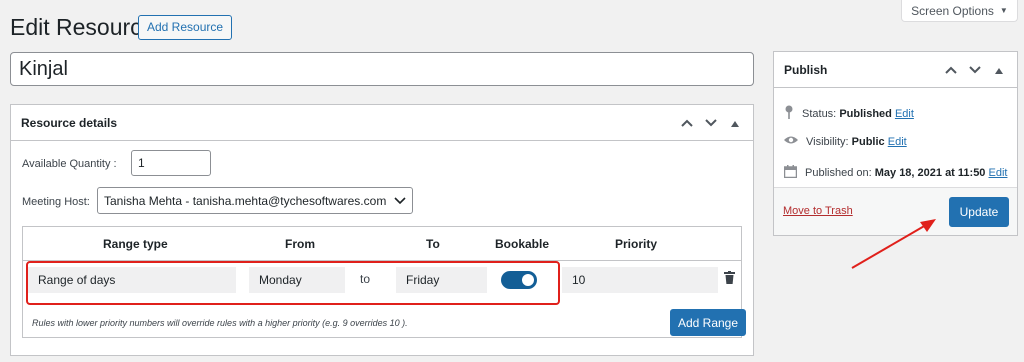  What do you see at coordinates (171, 163) in the screenshot?
I see `available-quantity-input: 1` at bounding box center [171, 163].